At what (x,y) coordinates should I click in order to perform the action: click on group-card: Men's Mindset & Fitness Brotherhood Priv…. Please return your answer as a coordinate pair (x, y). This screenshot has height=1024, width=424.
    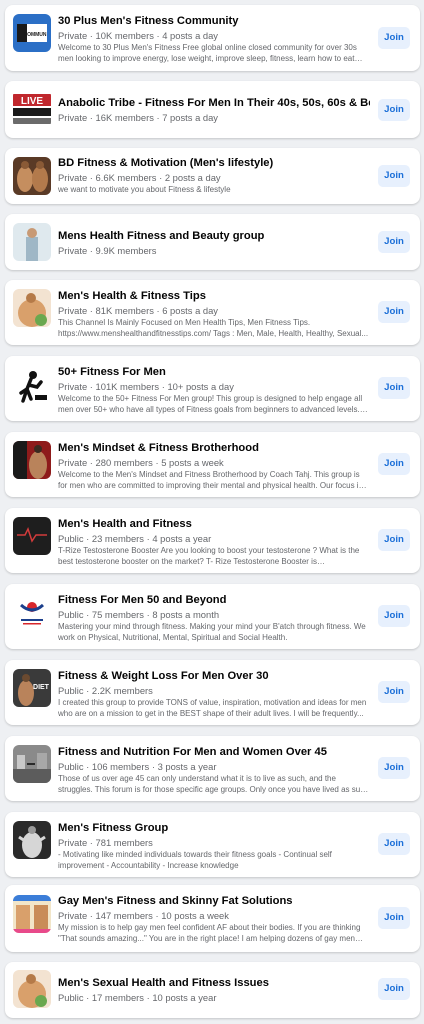
    Looking at the image, I should click on (212, 464).